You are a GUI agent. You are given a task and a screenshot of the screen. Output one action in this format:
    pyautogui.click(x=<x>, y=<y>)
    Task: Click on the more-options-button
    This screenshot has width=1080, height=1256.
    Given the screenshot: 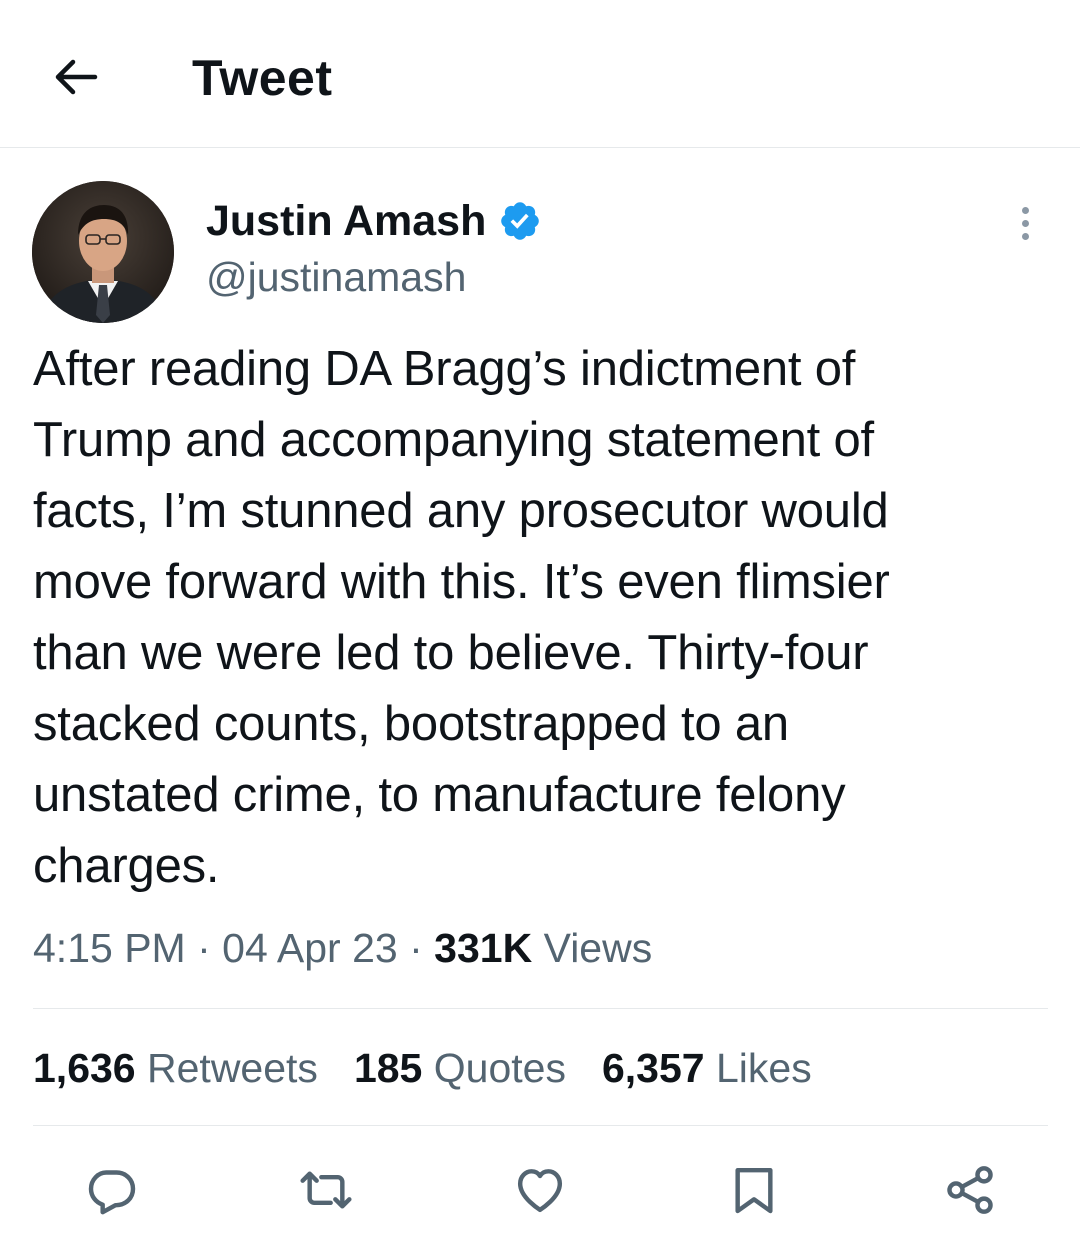 What is the action you would take?
    pyautogui.click(x=1025, y=223)
    